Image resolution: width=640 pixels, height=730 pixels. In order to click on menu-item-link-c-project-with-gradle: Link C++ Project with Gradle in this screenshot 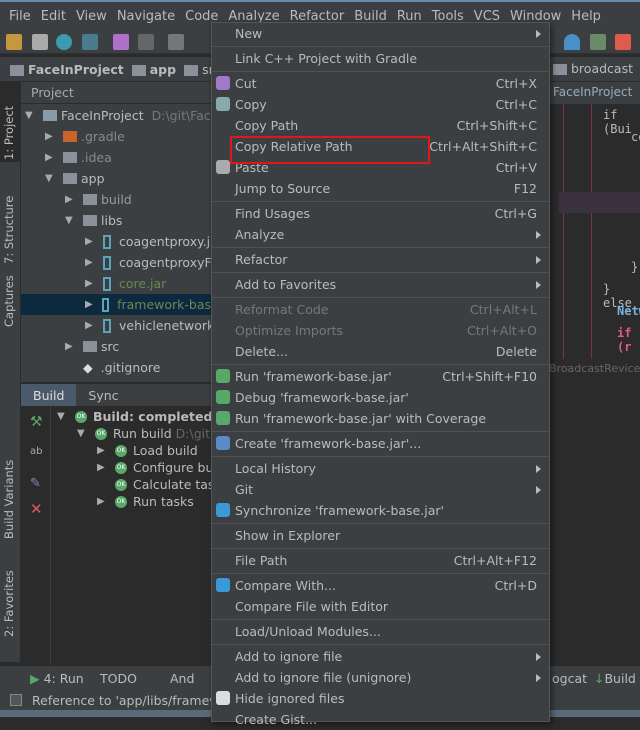, I will do `click(380, 58)`.